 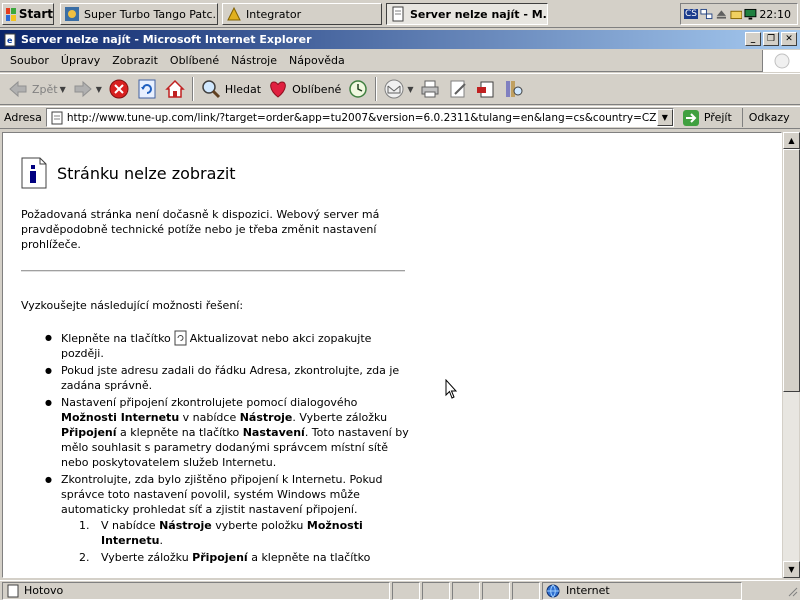 What do you see at coordinates (209, 417) in the screenshot?
I see `tip-text: v nabídce` at bounding box center [209, 417].